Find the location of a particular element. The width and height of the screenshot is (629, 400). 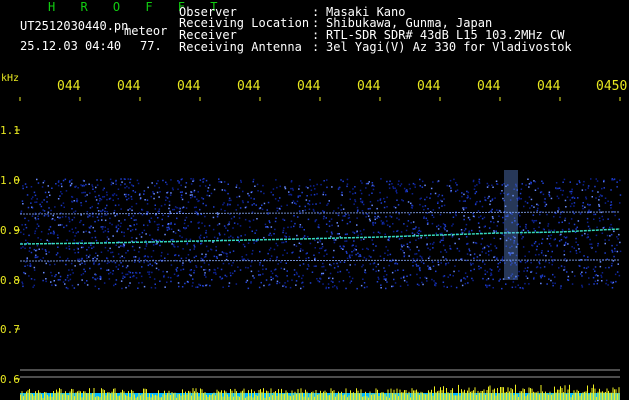

time-tick-marks is located at coordinates (320, 99).